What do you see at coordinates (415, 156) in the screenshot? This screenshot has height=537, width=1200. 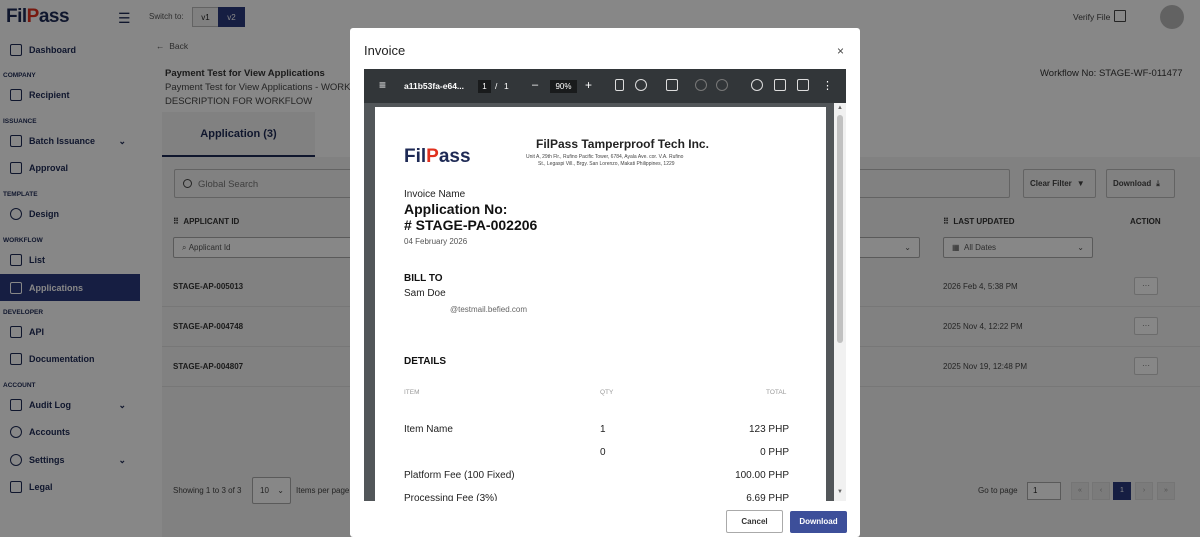 I see `invoice-logo-prefix: Fil` at bounding box center [415, 156].